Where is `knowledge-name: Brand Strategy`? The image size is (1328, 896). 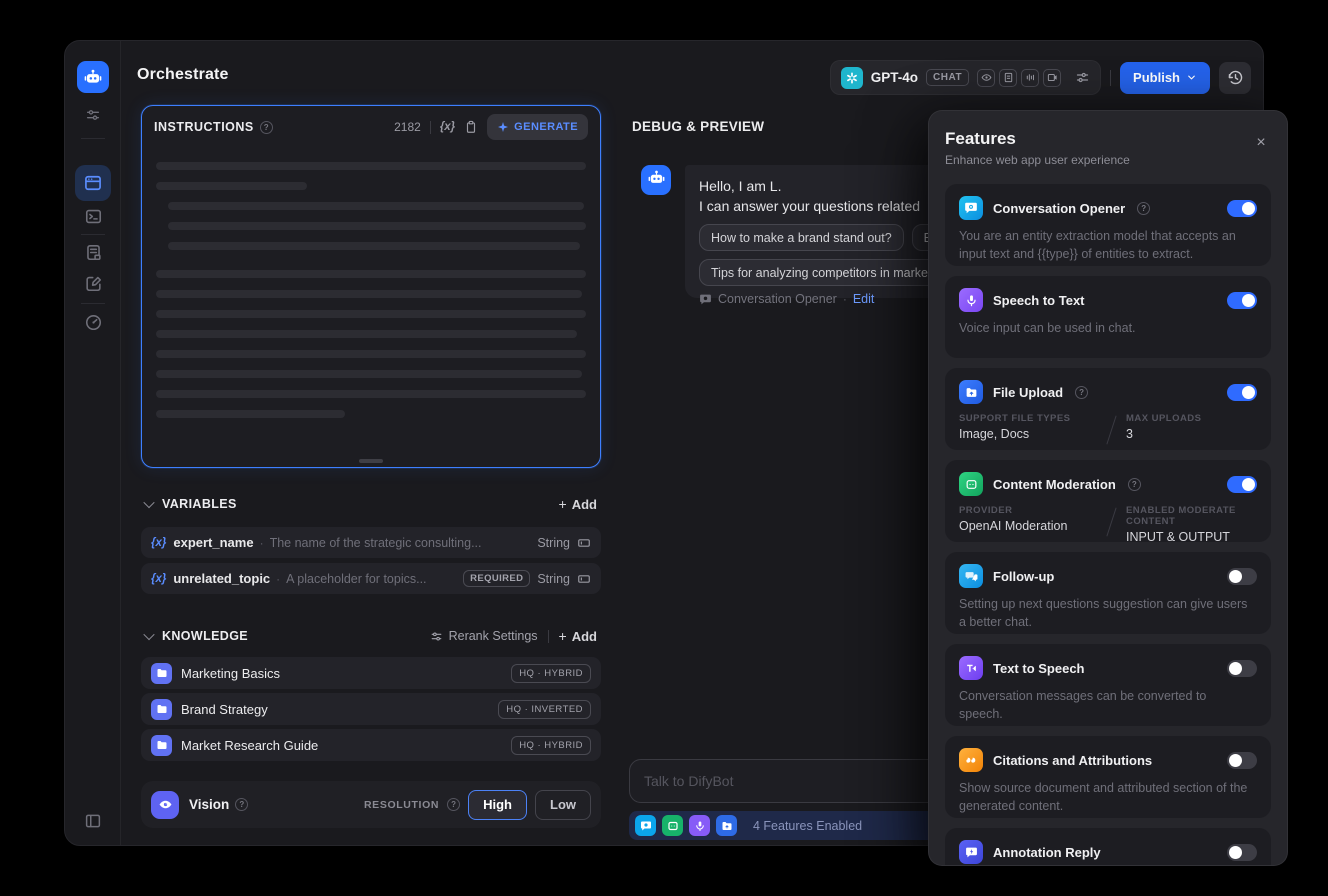 knowledge-name: Brand Strategy is located at coordinates (224, 709).